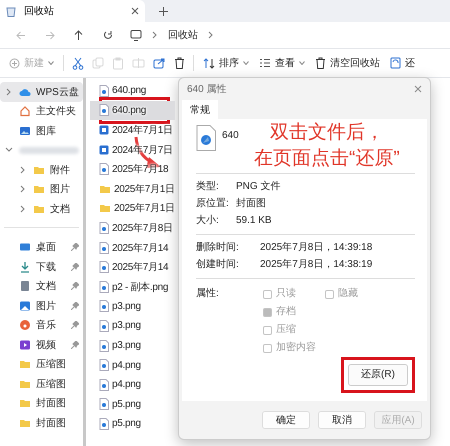 This screenshot has width=450, height=446. I want to click on browser-tab: 回收站, so click(72, 11).